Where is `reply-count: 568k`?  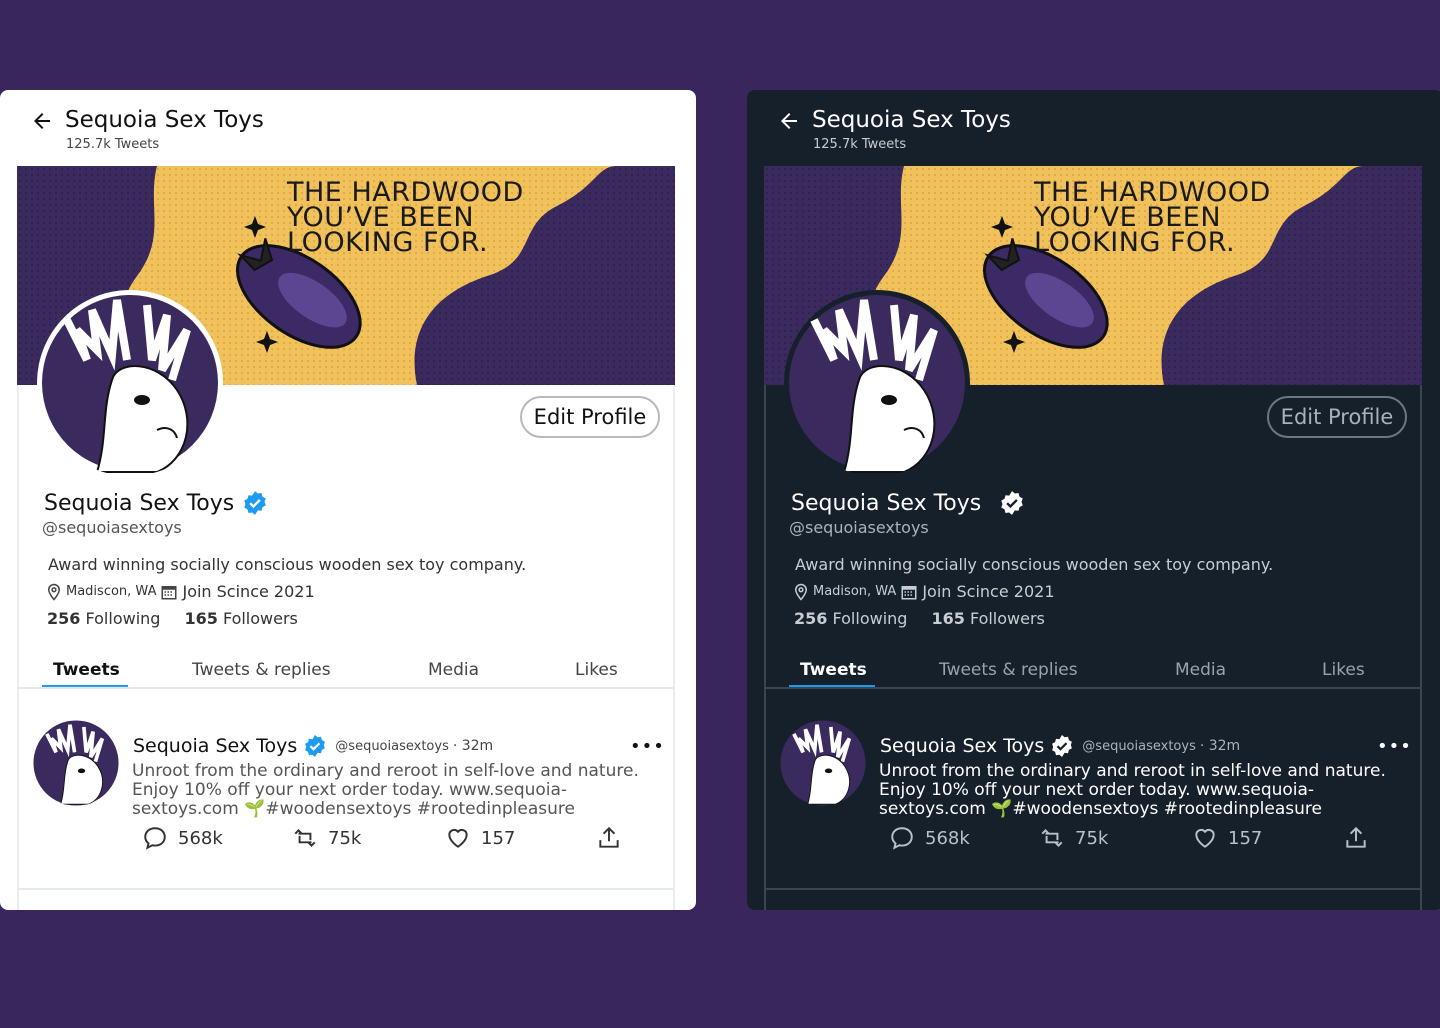
reply-count: 568k is located at coordinates (200, 838).